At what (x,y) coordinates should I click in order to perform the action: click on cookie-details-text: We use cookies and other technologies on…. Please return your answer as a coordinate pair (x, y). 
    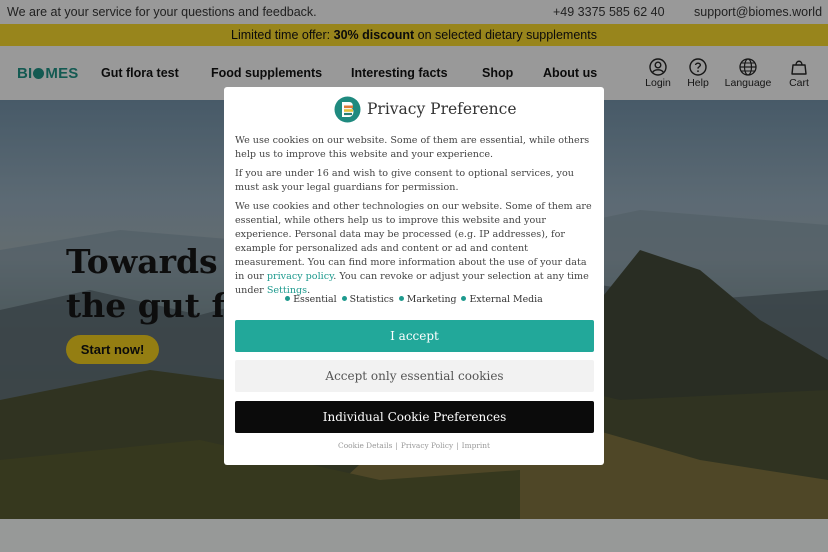
    Looking at the image, I should click on (415, 249).